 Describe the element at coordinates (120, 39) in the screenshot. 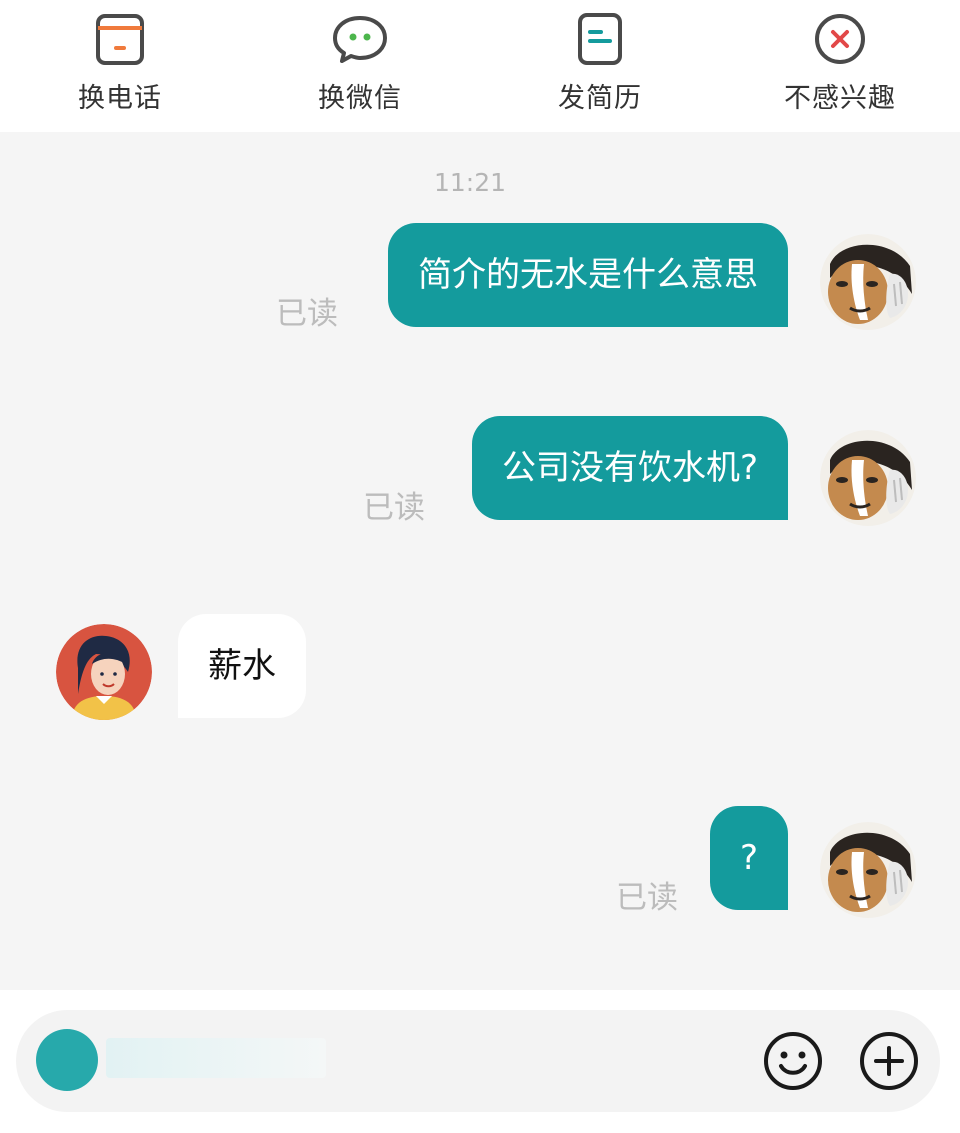

I see `phone-card-icon` at that location.